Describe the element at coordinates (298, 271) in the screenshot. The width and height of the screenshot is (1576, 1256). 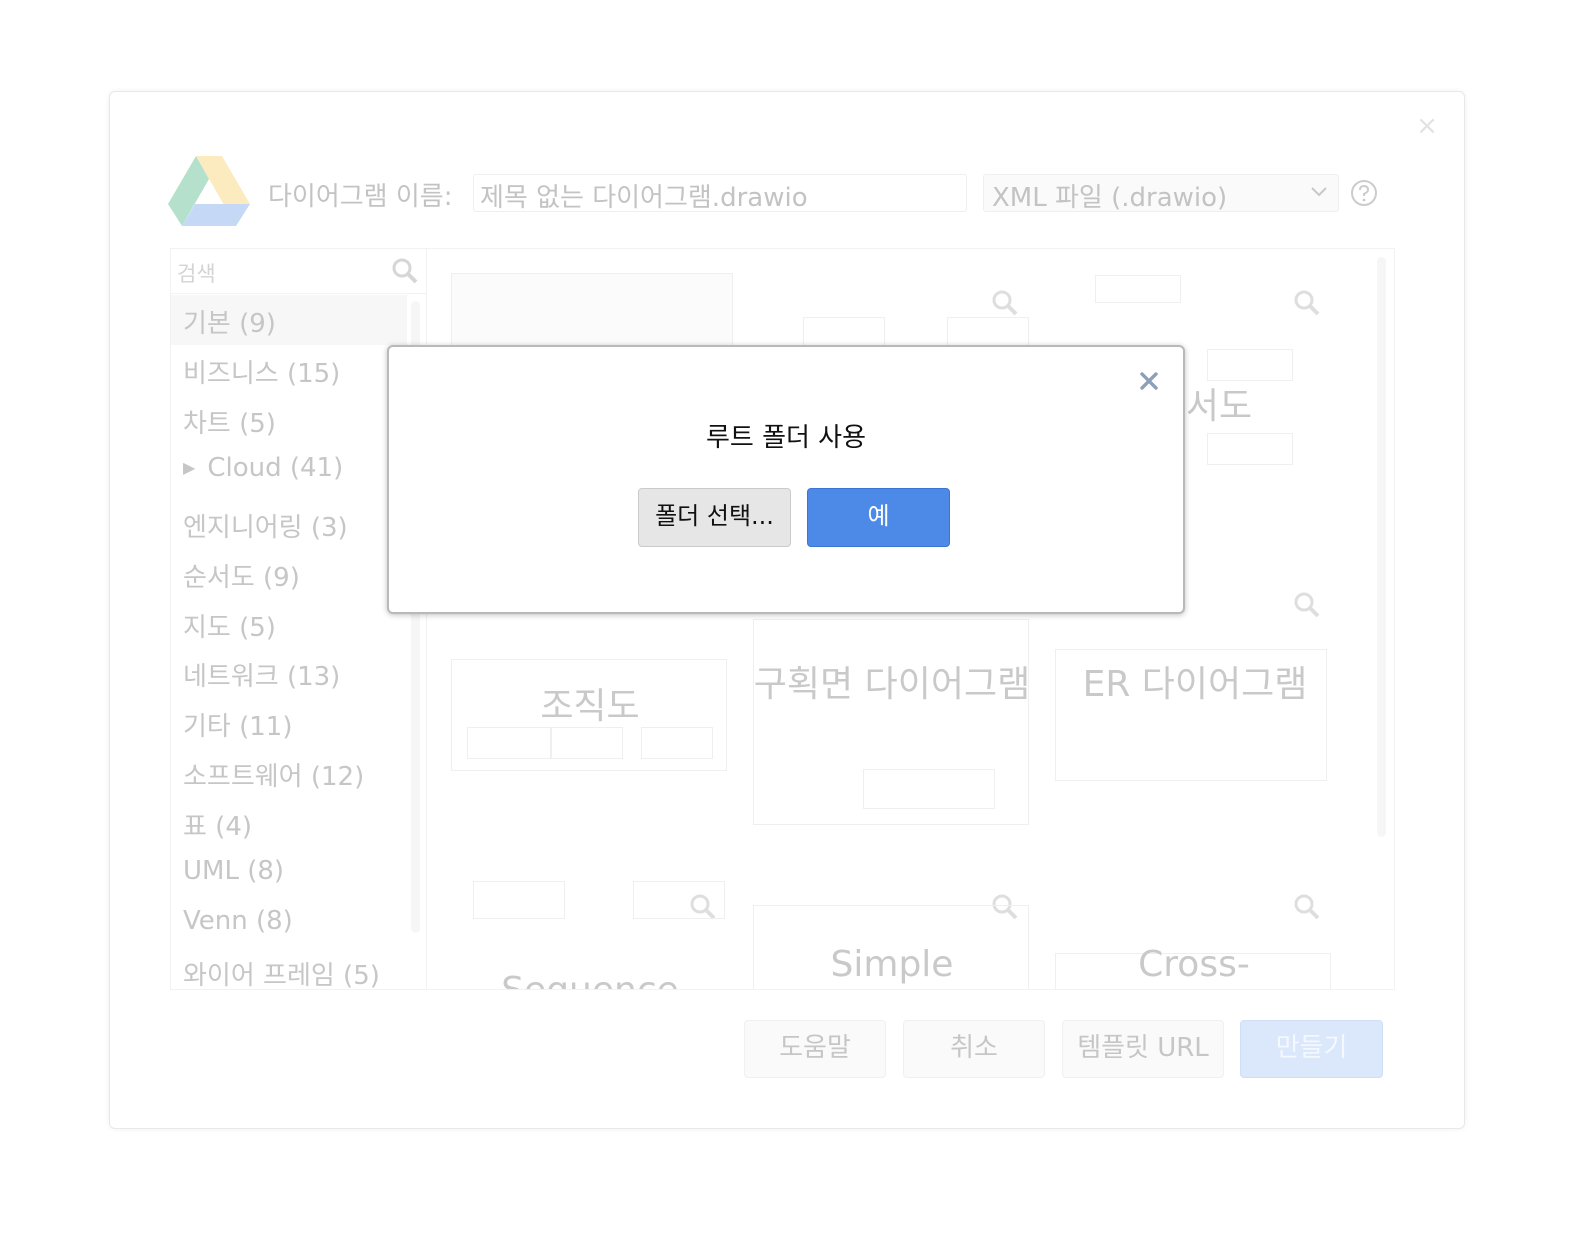
I see `template-search-input: 검색` at that location.